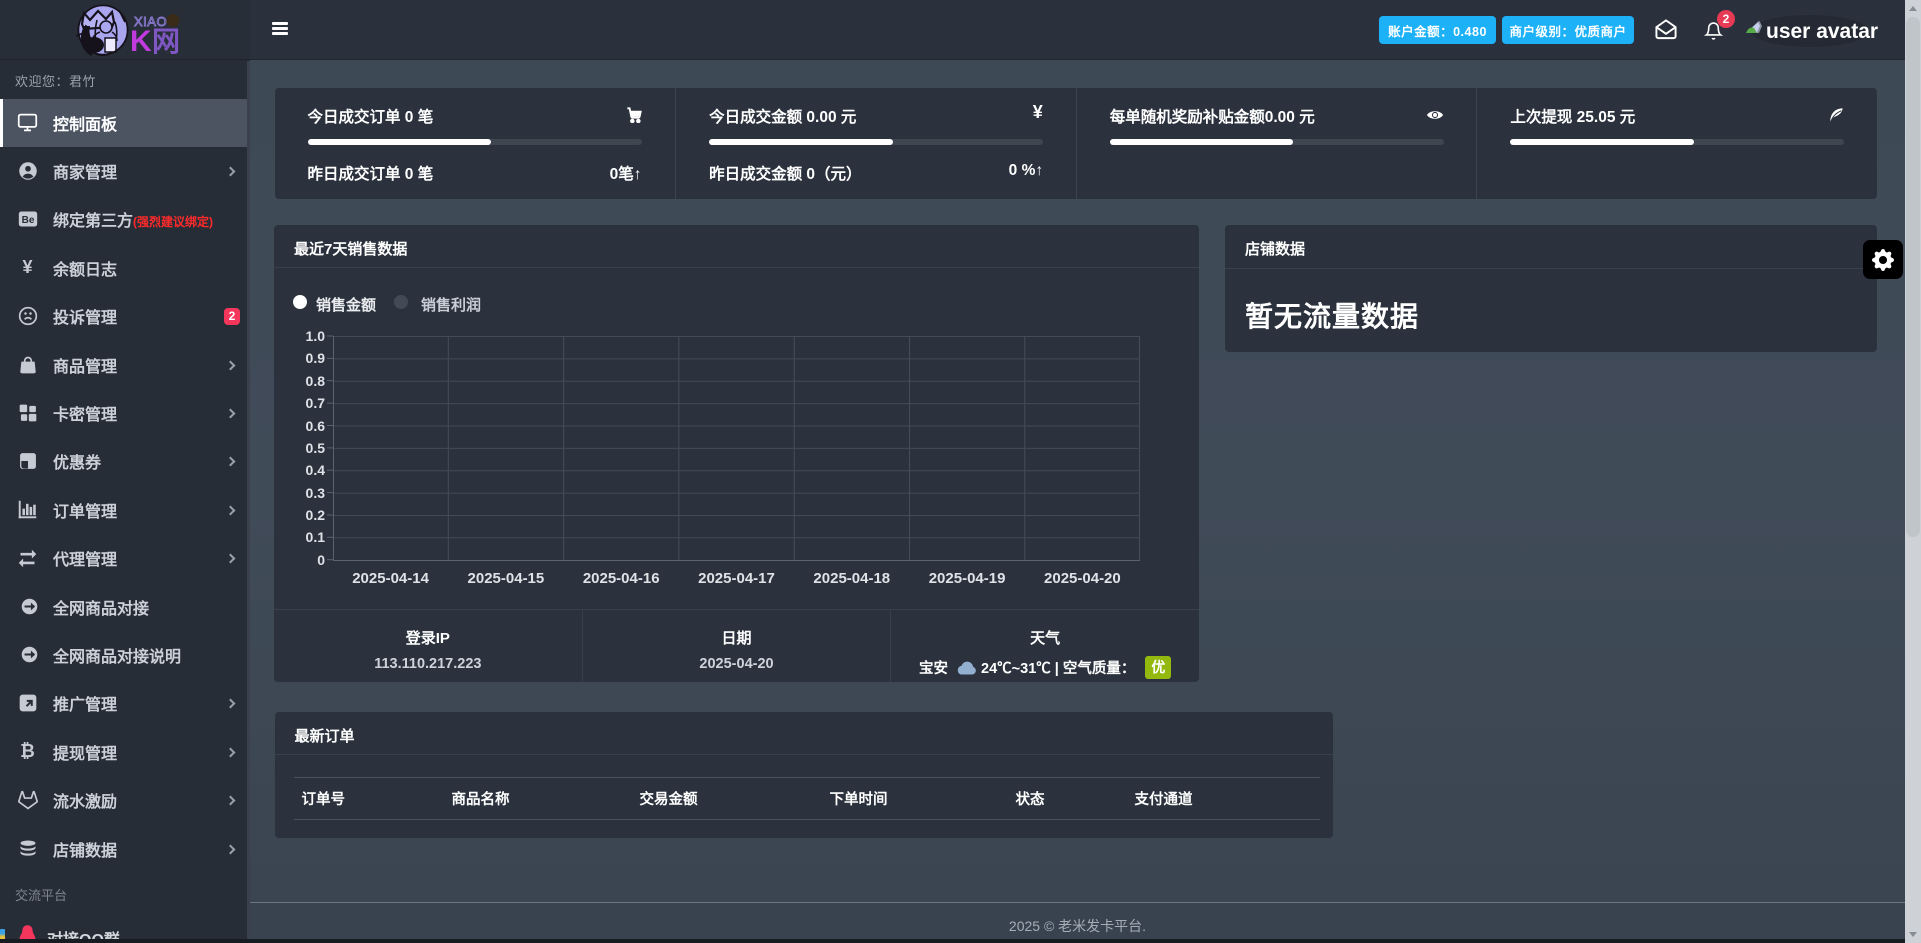  Describe the element at coordinates (166, 41) in the screenshot. I see `svg-text: 网` at that location.